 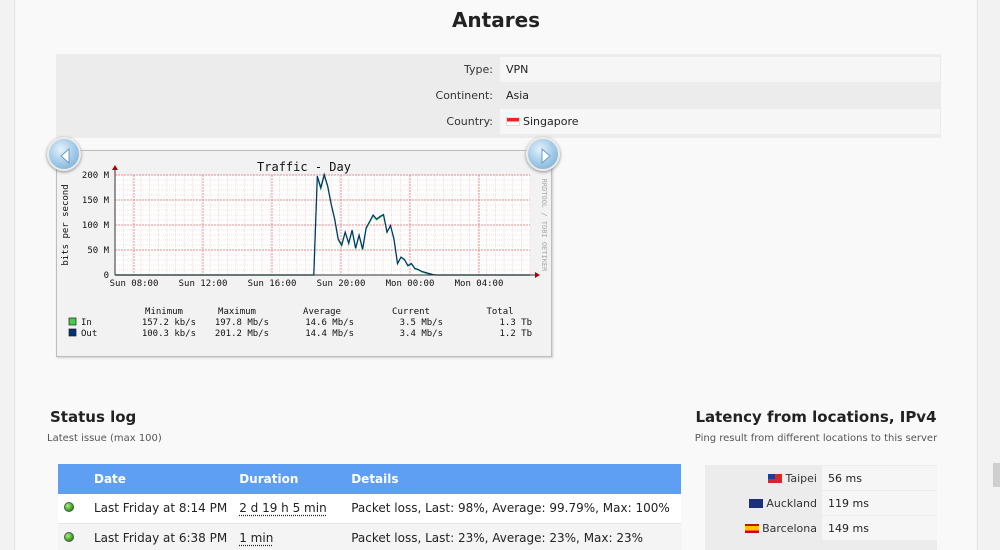 I want to click on latency-value: 119 ms, so click(x=879, y=503).